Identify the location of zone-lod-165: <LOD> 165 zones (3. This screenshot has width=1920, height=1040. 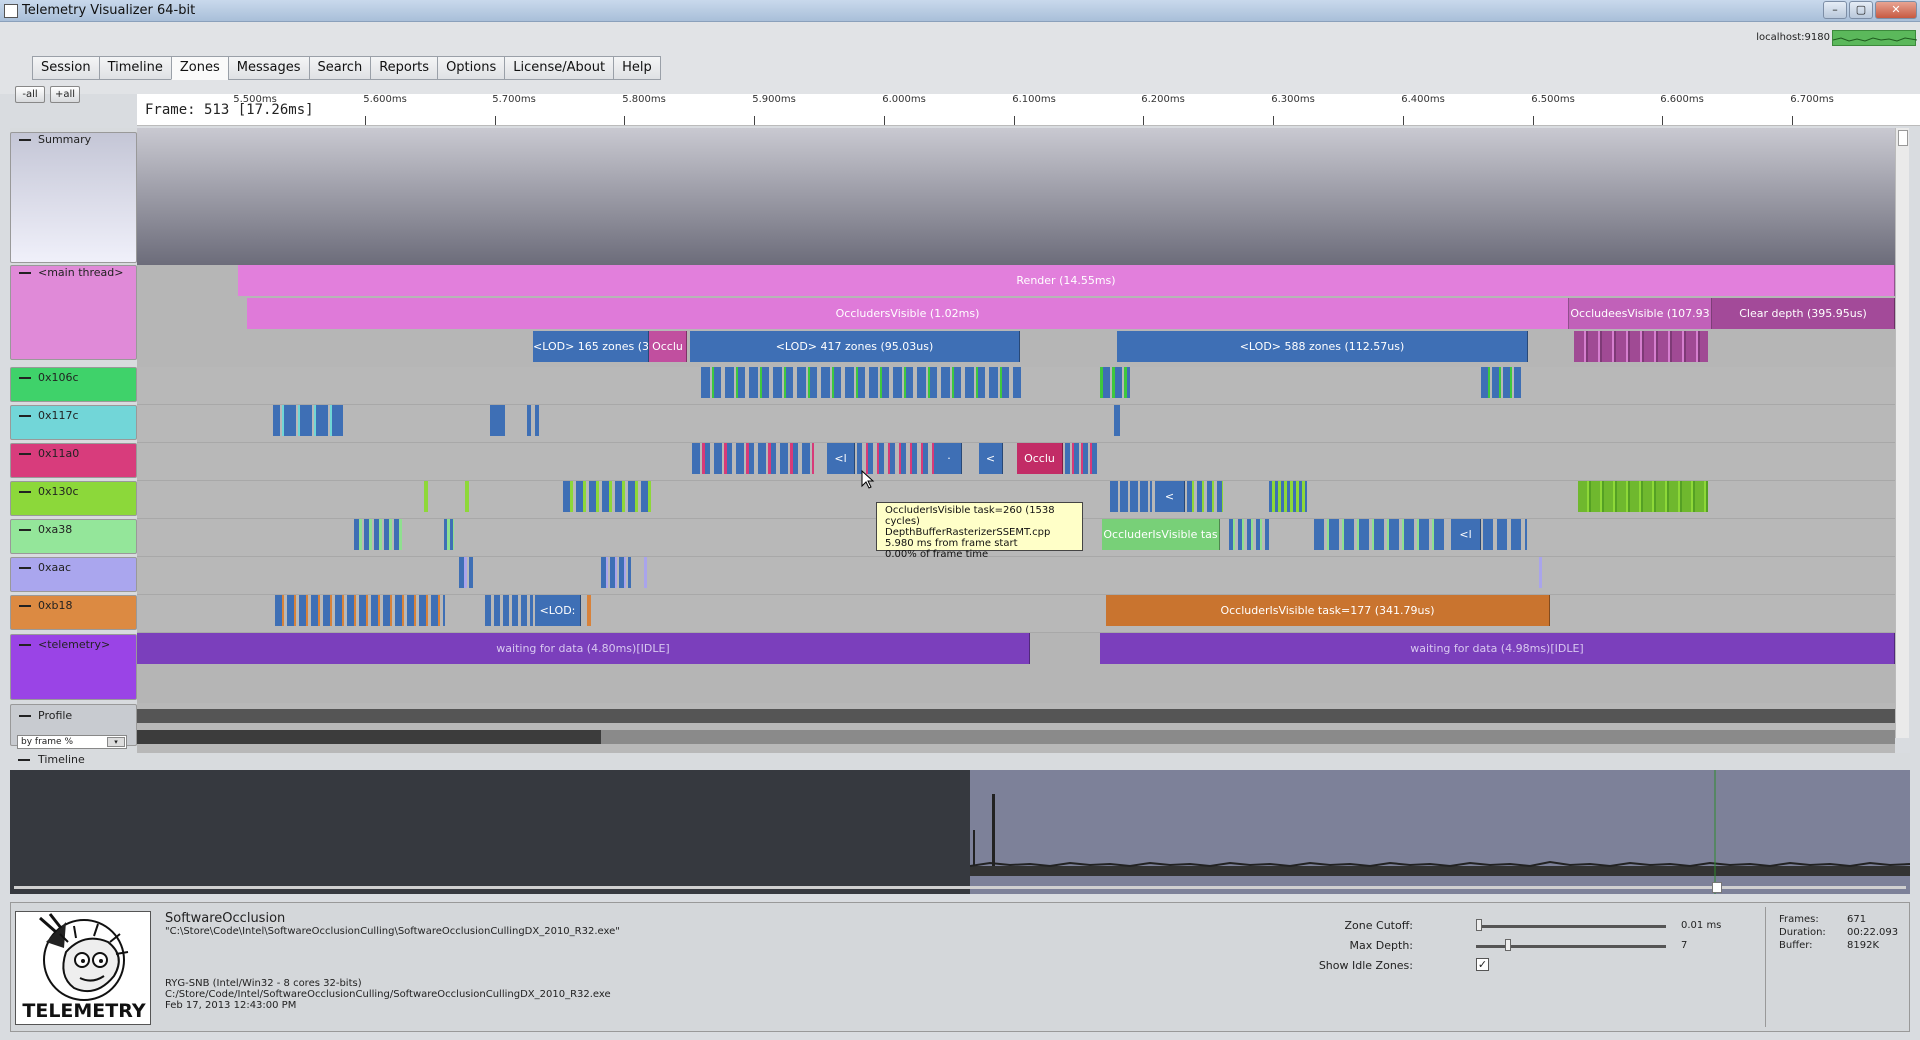
(591, 346).